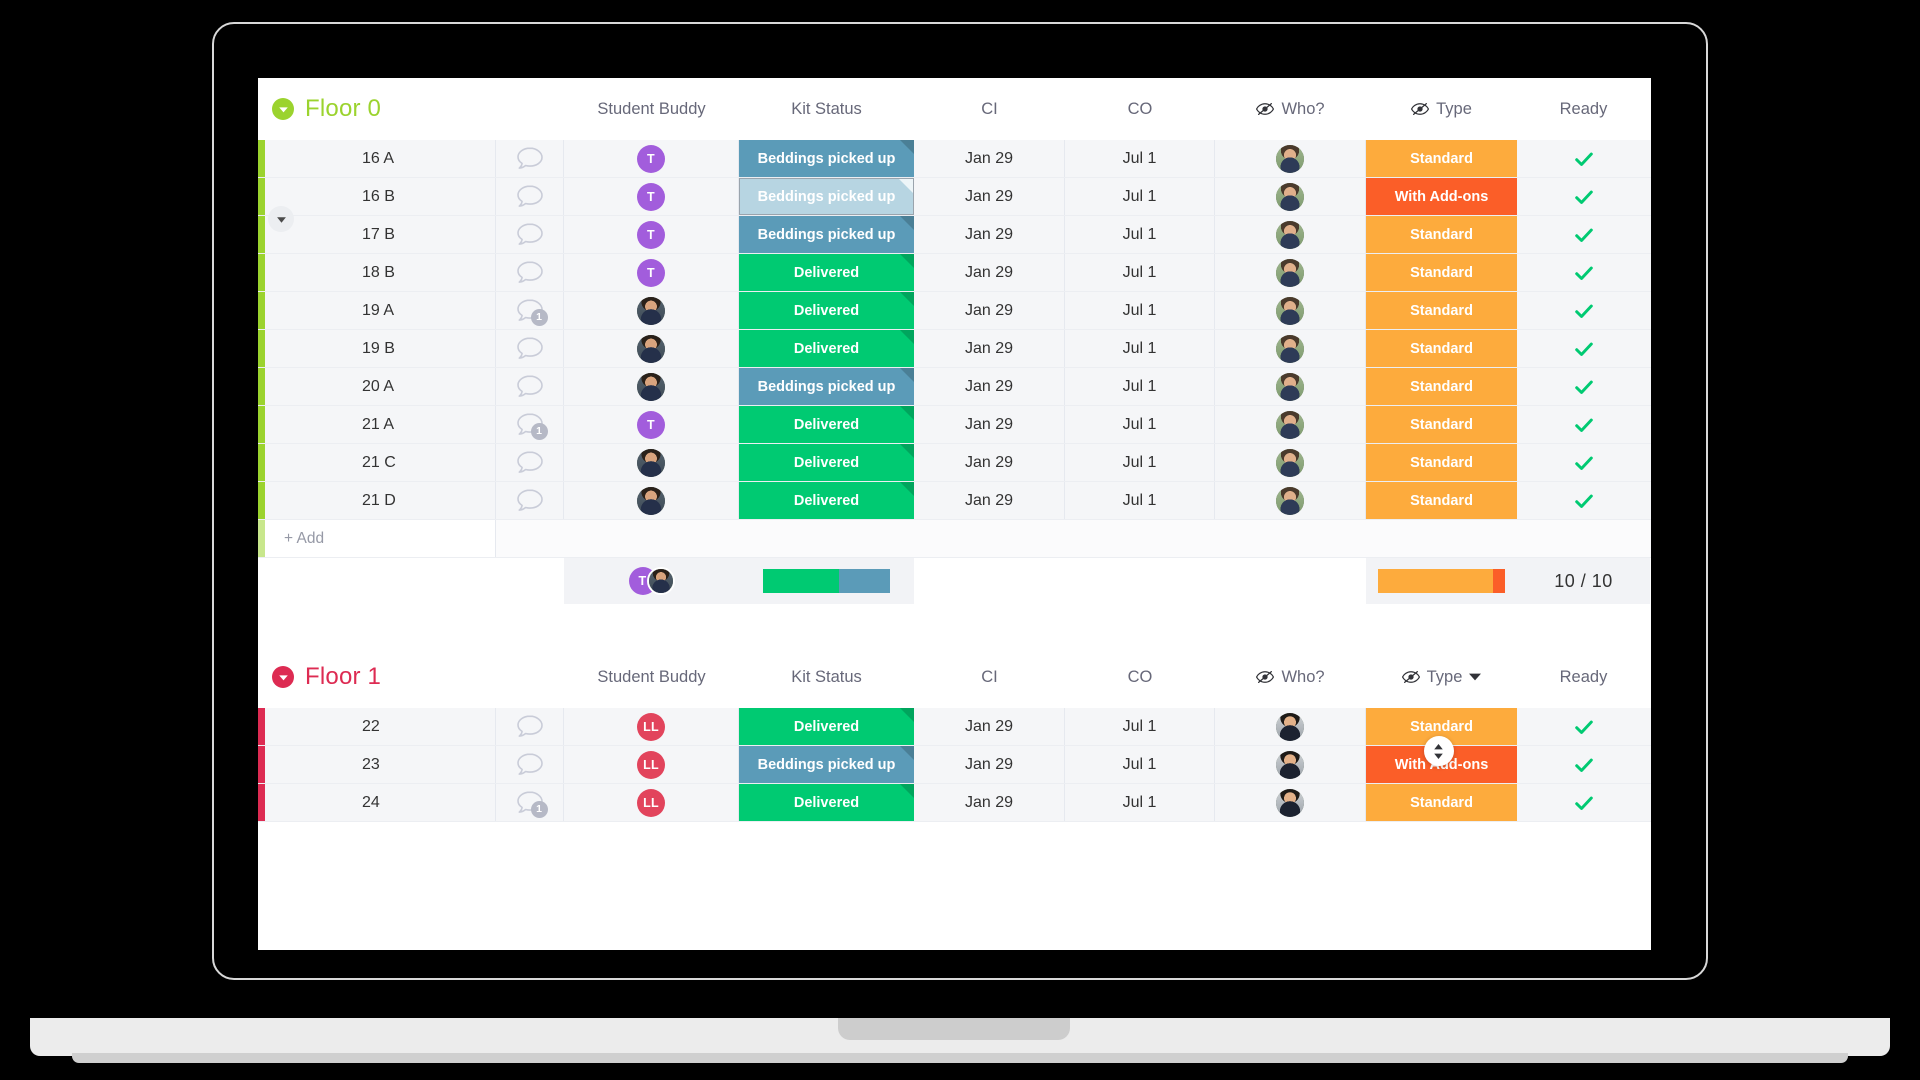  I want to click on cell-room-name: 16 B, so click(381, 196).